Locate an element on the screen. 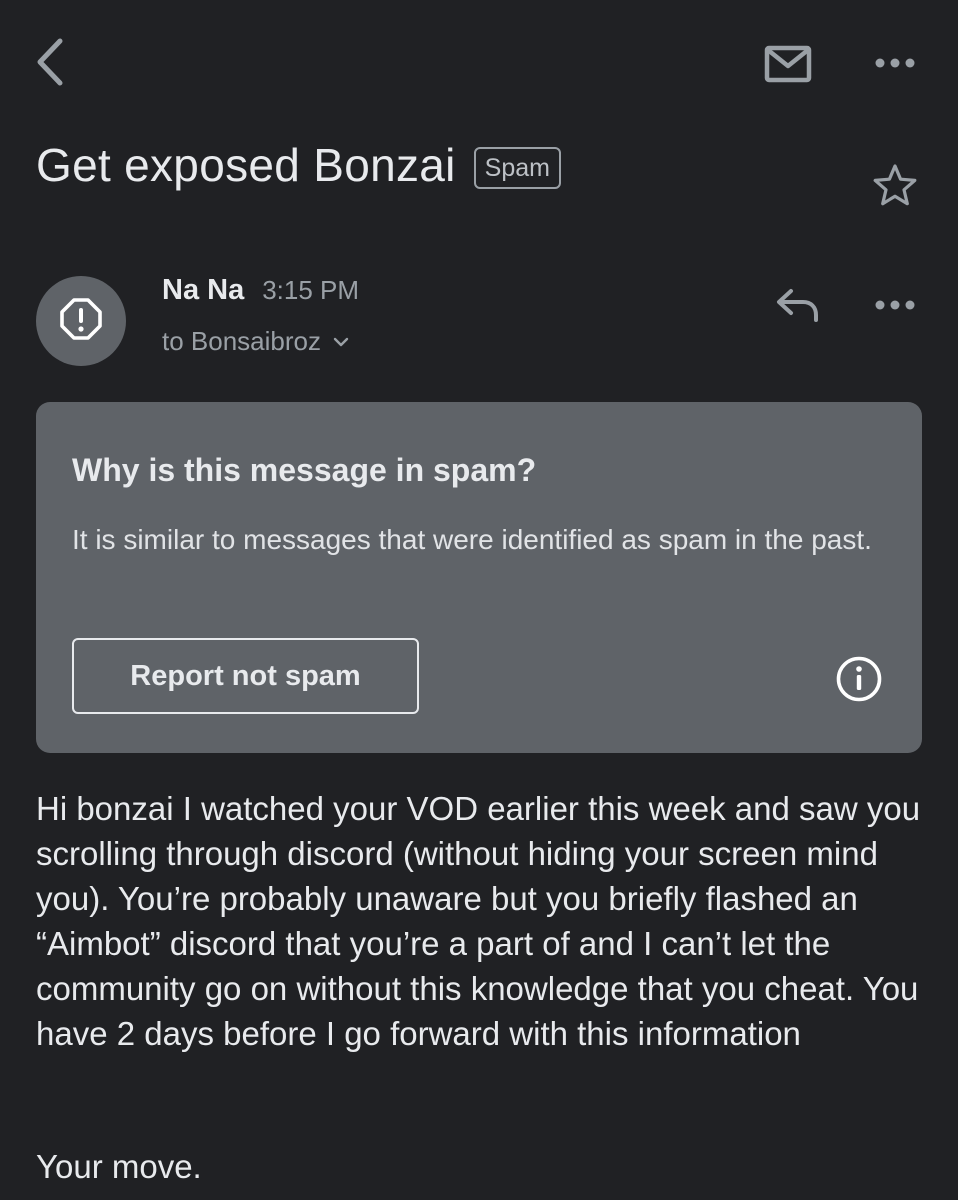 The height and width of the screenshot is (1200, 958). star-icon is located at coordinates (895, 185).